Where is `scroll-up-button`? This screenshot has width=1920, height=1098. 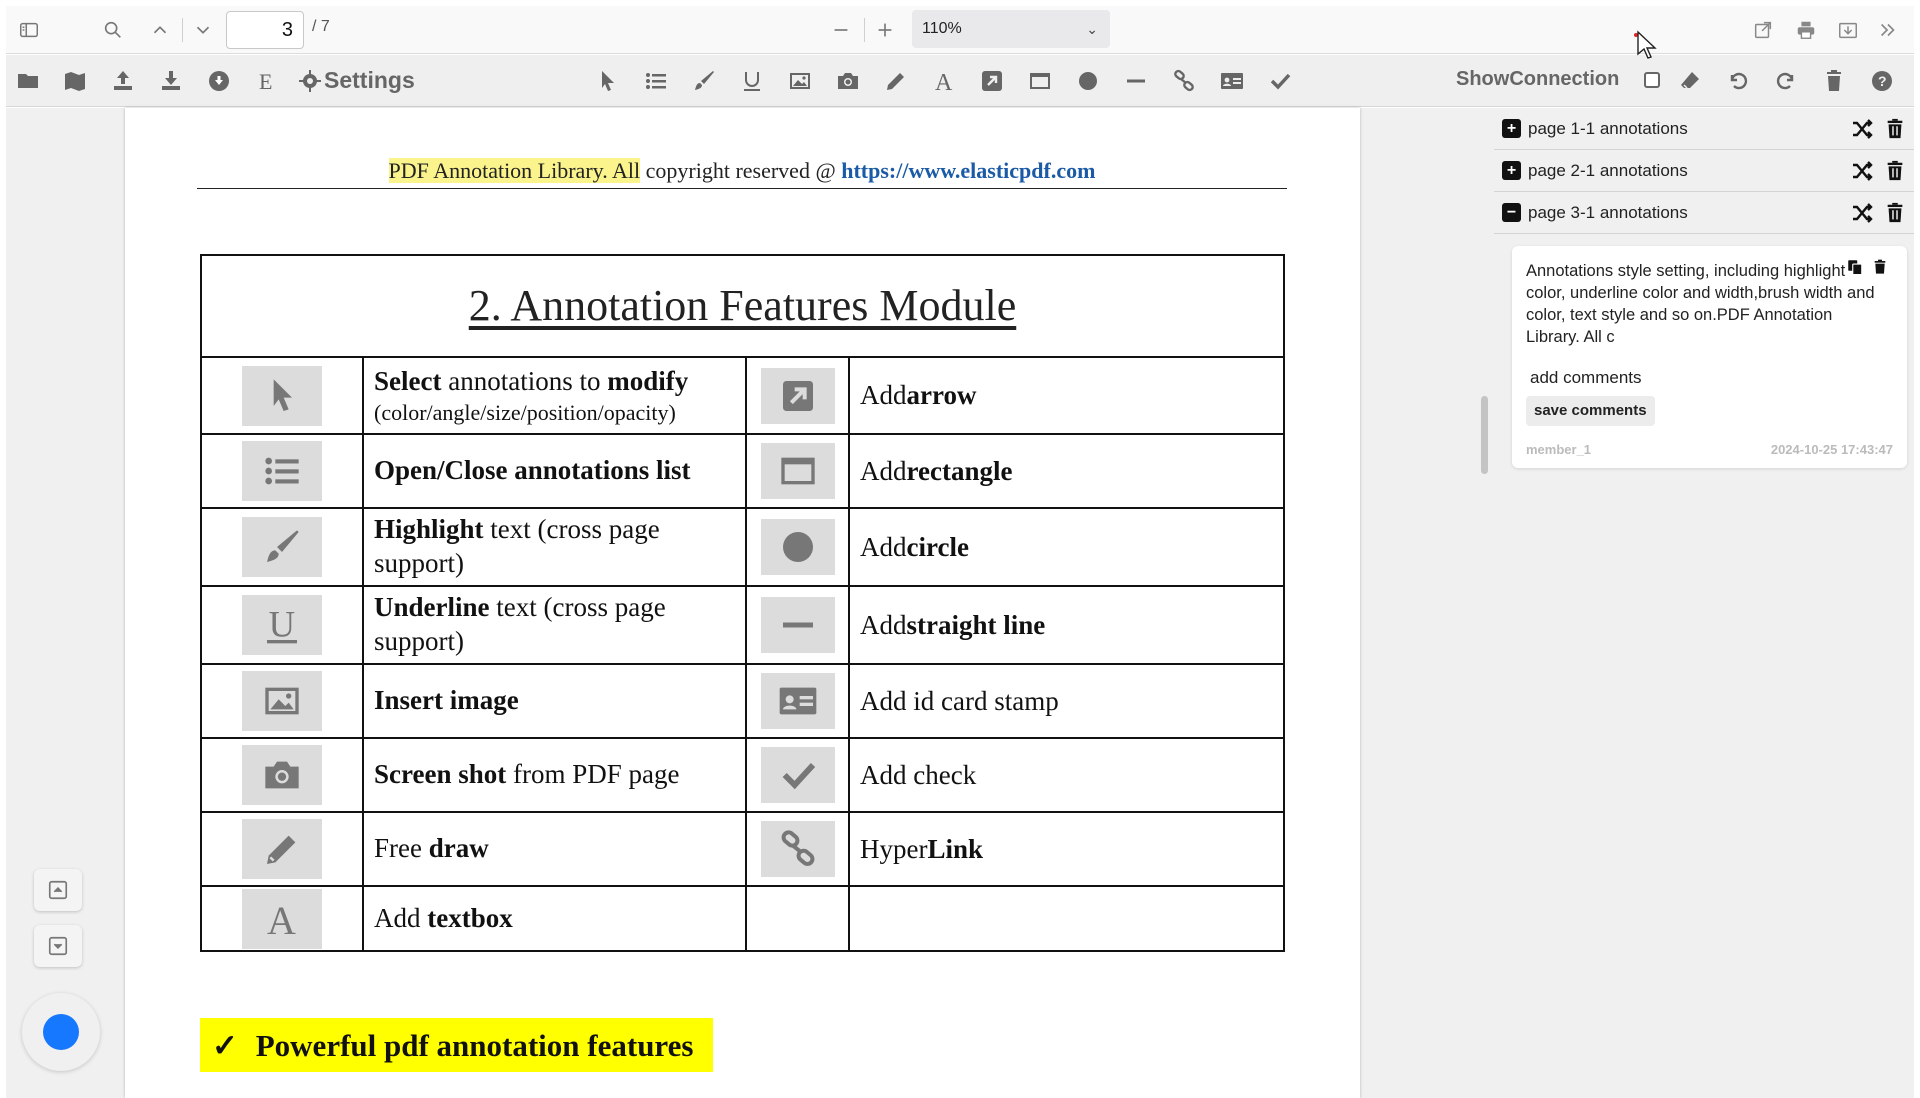
scroll-up-button is located at coordinates (58, 890).